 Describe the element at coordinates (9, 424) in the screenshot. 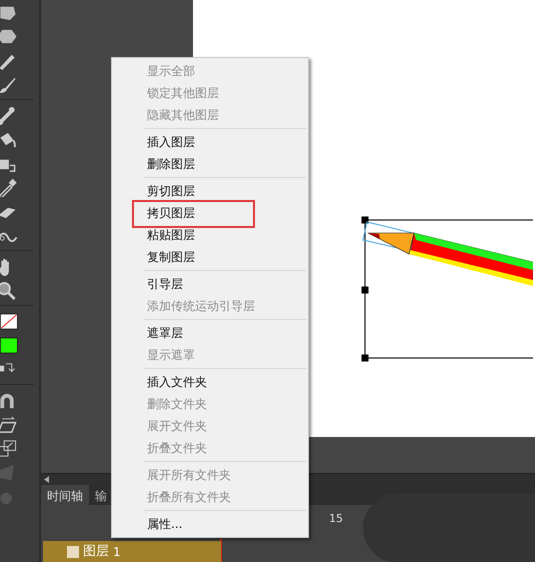

I see `skew-tool-icon` at that location.